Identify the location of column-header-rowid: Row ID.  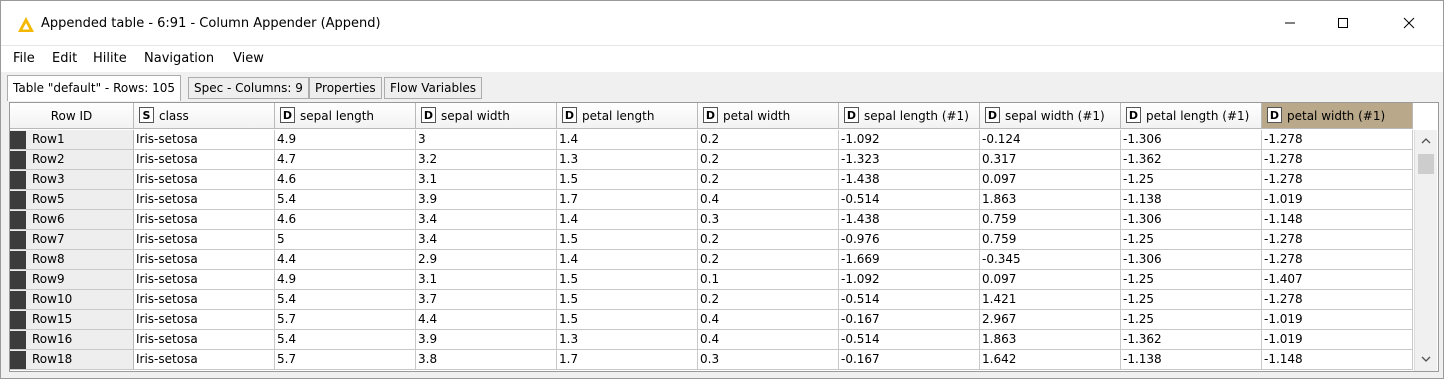
(72, 116).